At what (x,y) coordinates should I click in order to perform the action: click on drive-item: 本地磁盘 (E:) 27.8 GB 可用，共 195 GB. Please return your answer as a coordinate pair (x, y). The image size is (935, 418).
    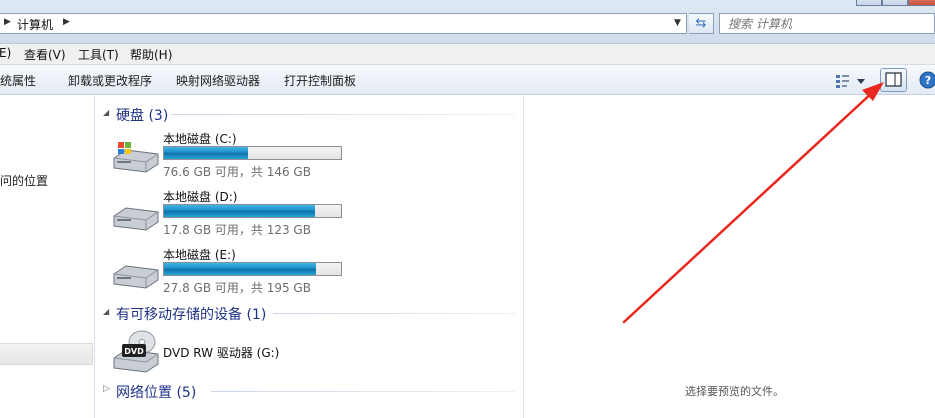
    Looking at the image, I should click on (240, 272).